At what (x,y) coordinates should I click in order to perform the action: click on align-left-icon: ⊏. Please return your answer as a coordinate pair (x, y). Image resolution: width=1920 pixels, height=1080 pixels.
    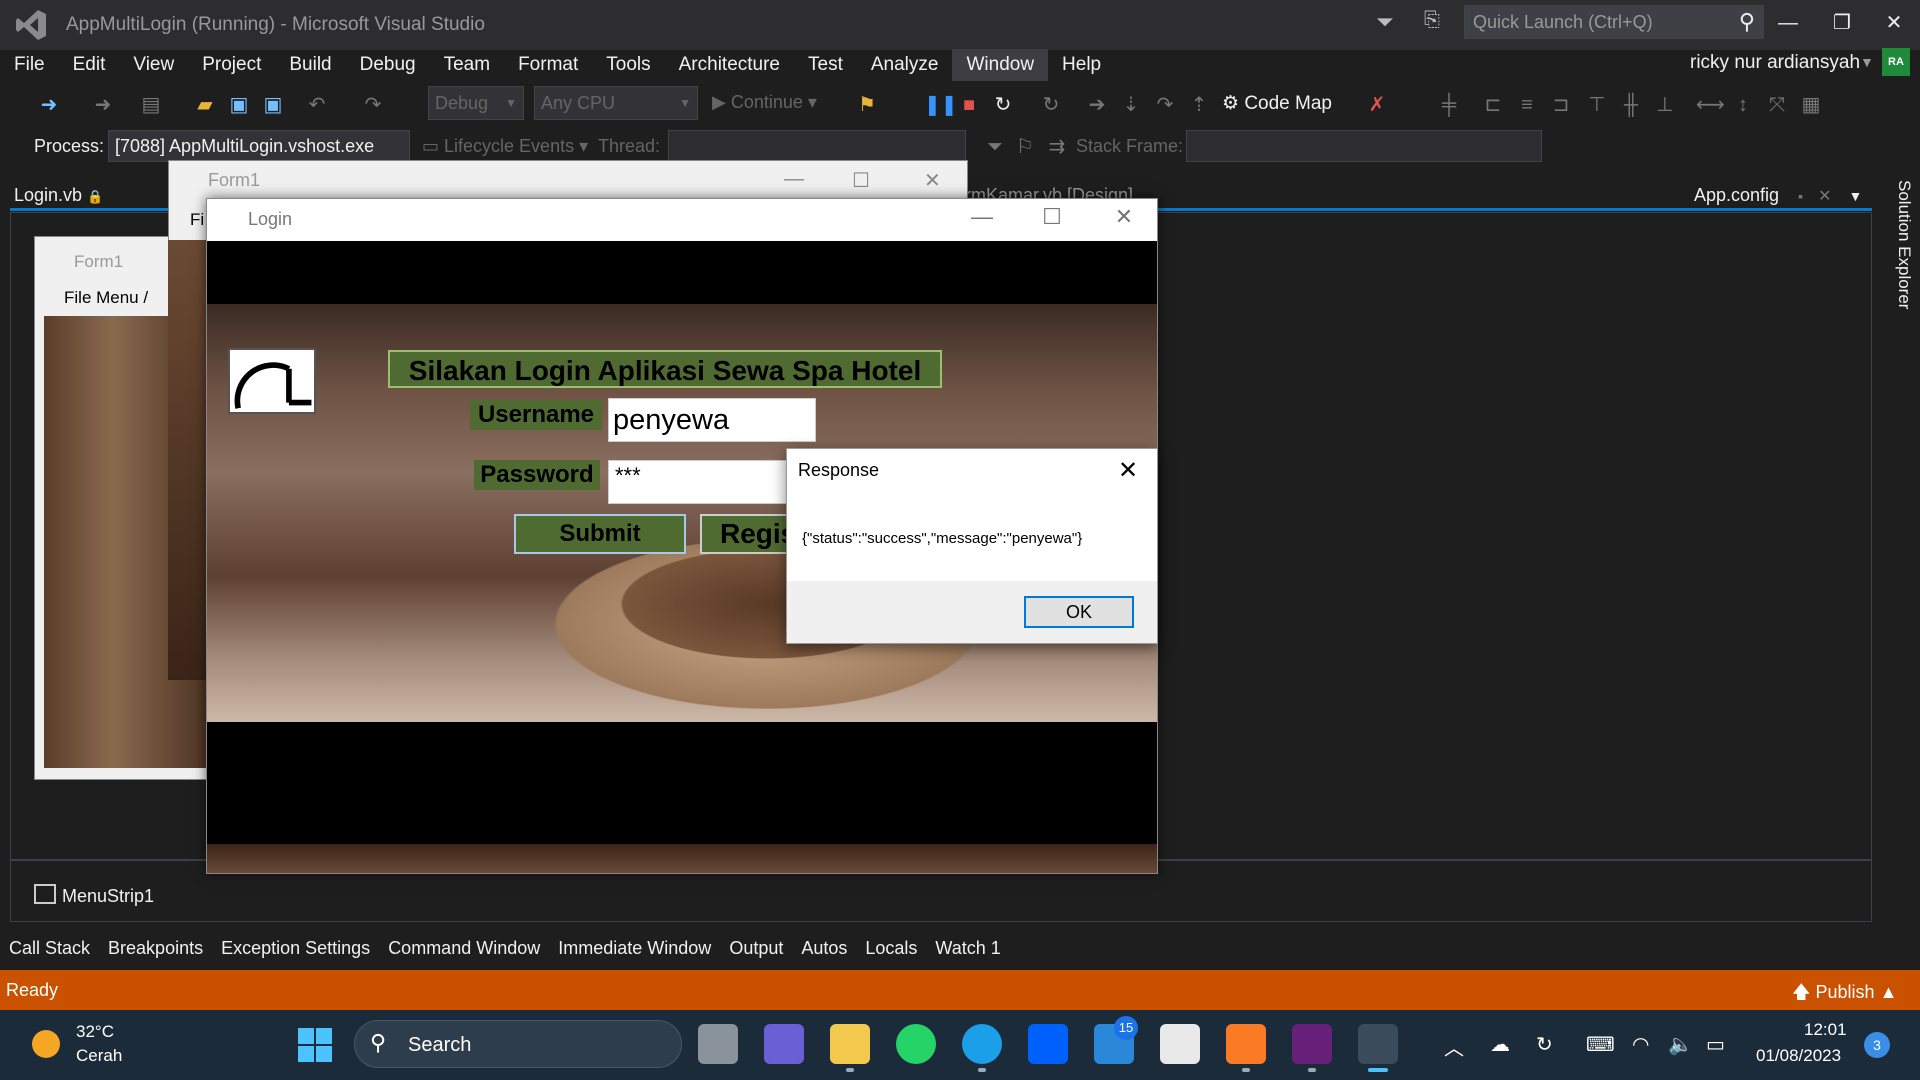
    Looking at the image, I should click on (1493, 105).